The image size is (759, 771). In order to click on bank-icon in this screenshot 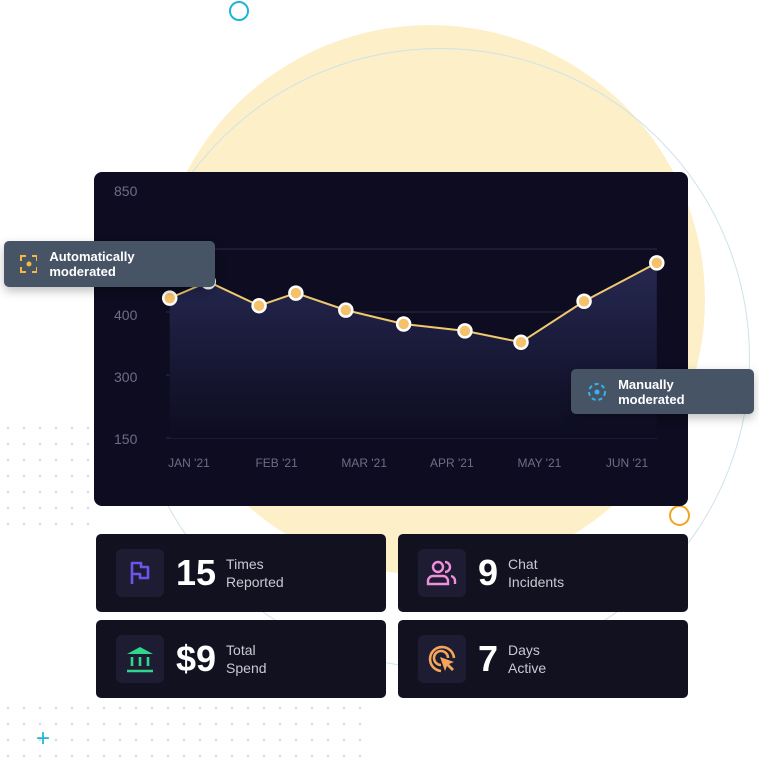, I will do `click(140, 659)`.